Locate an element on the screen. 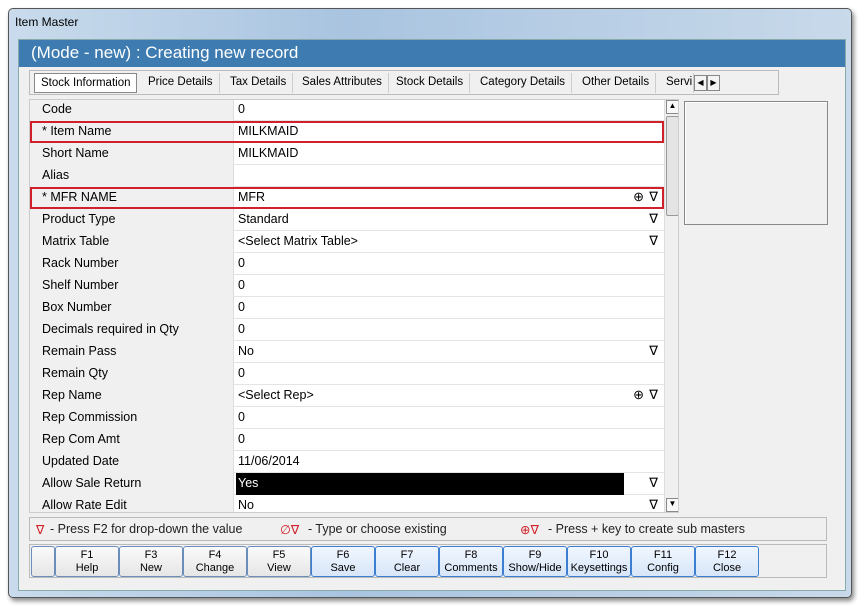 This screenshot has height=607, width=864. field-row: Product Type Standard ∇ is located at coordinates (347, 220).